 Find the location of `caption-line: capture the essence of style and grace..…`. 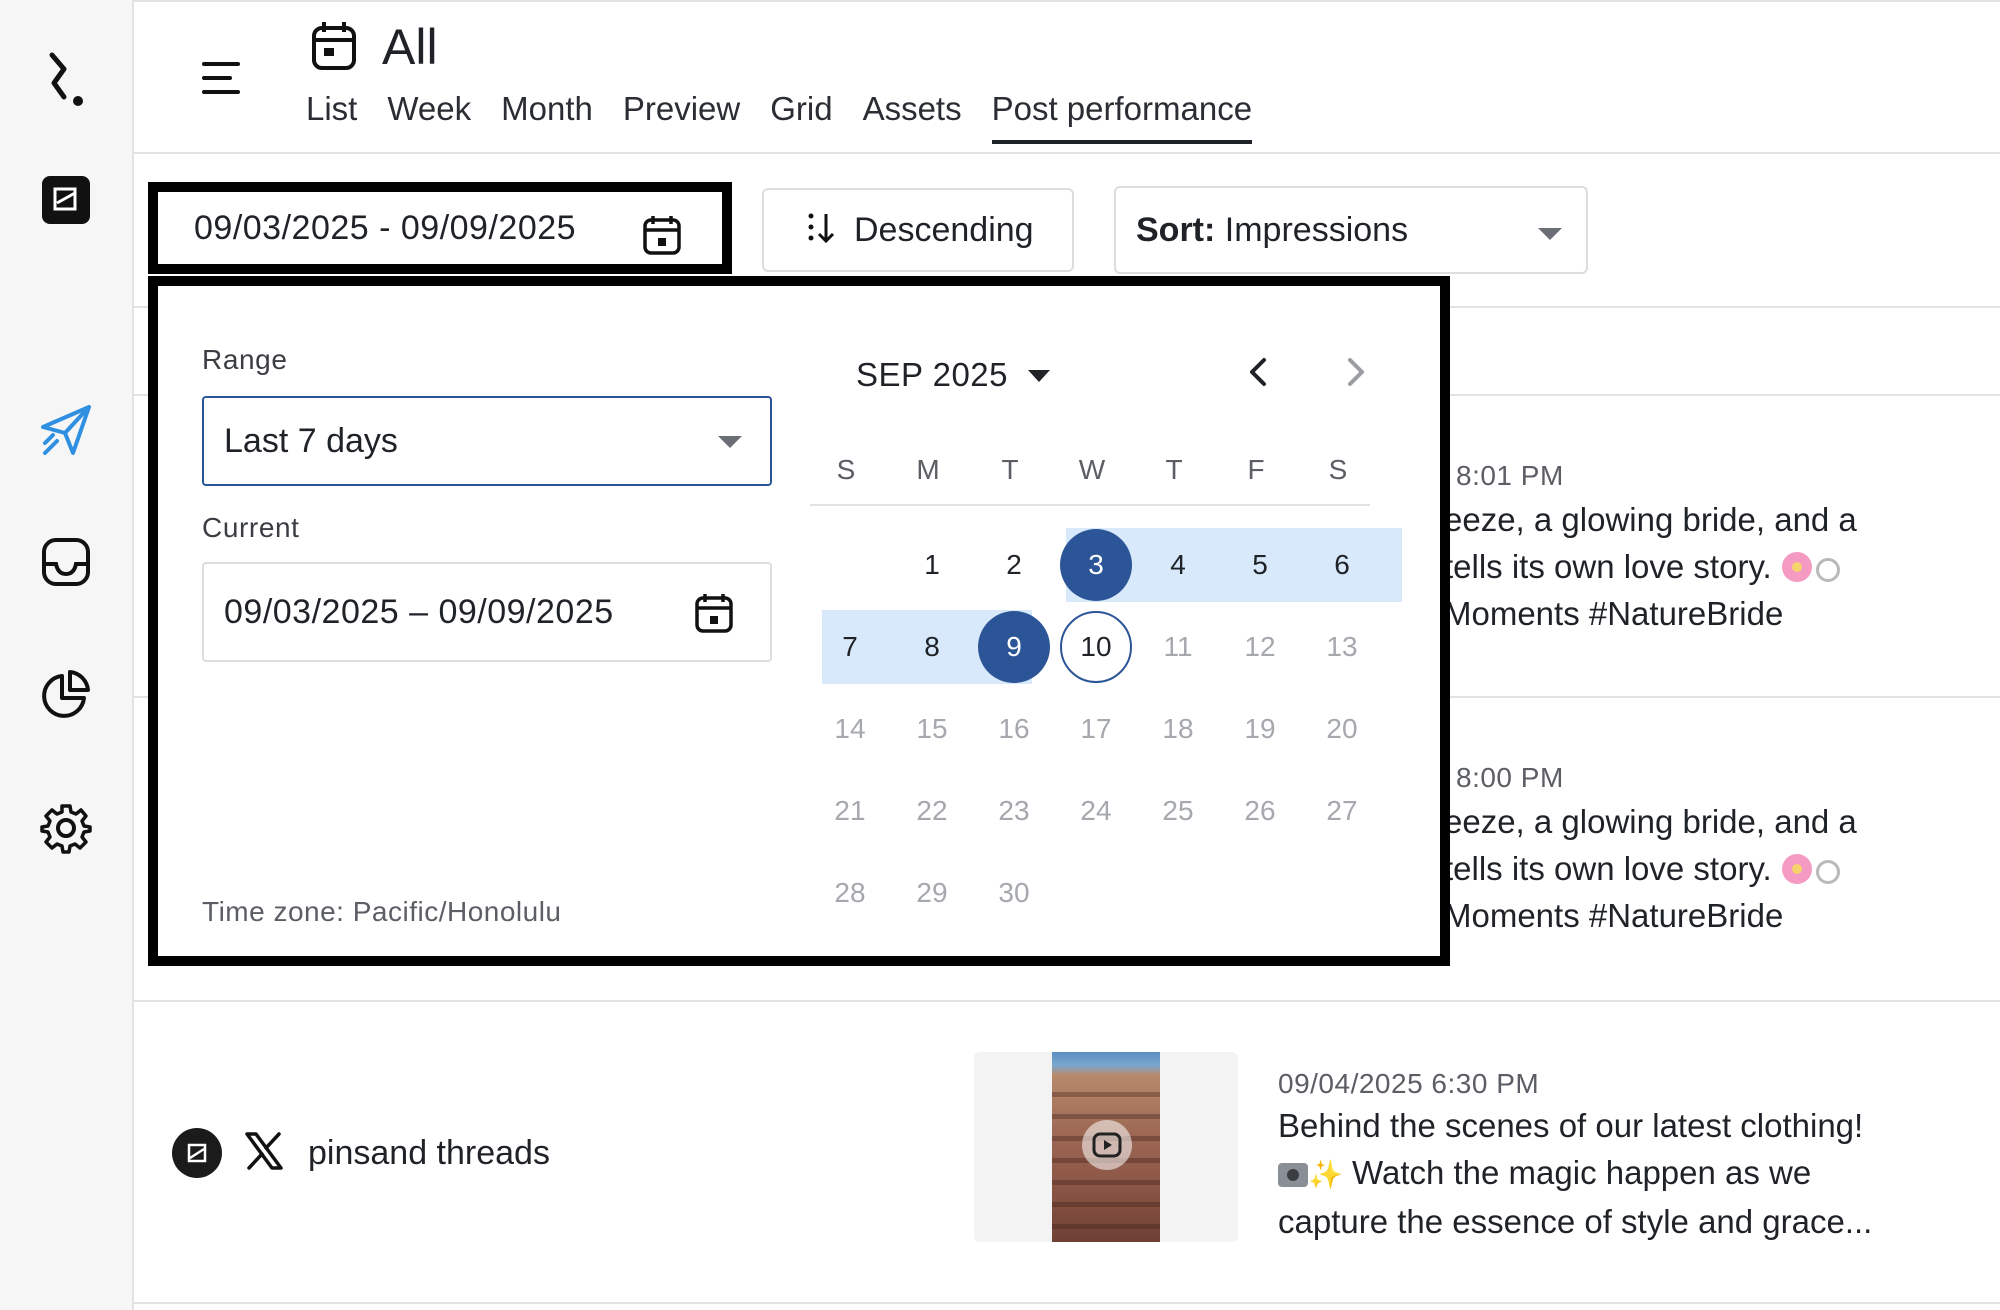

caption-line: capture the essence of style and grace..… is located at coordinates (1575, 1221).